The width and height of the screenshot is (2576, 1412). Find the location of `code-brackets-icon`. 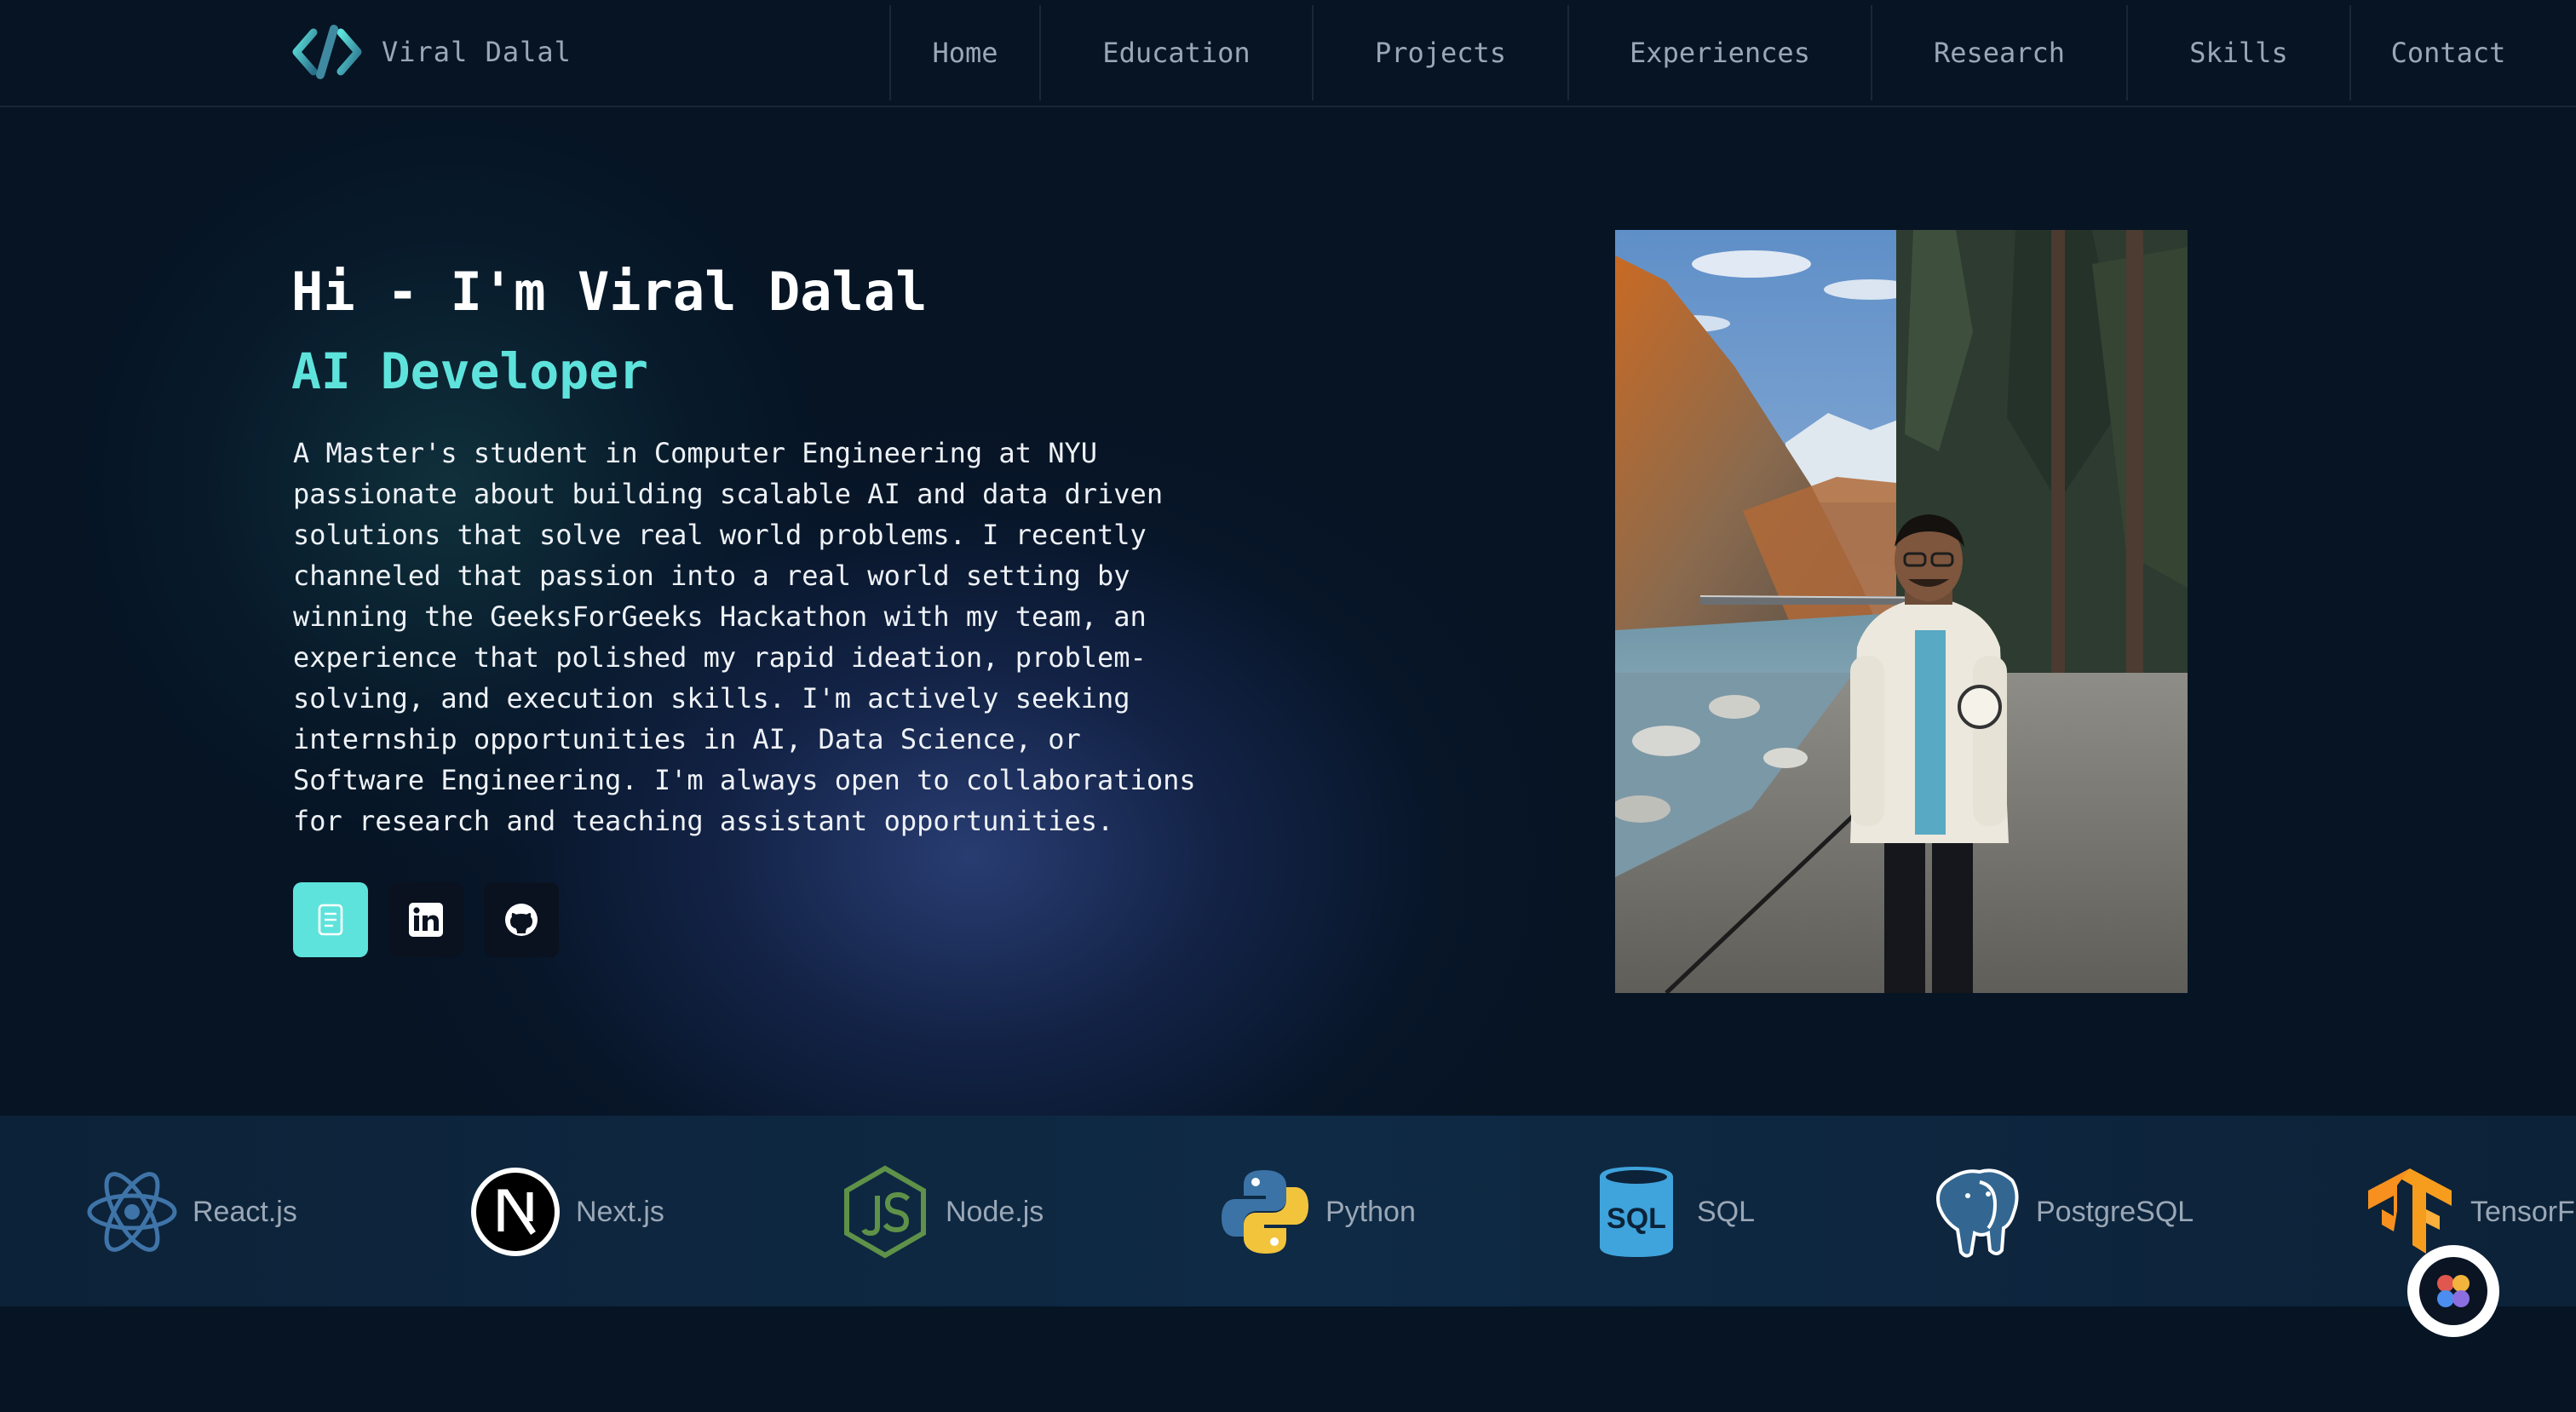

code-brackets-icon is located at coordinates (327, 52).